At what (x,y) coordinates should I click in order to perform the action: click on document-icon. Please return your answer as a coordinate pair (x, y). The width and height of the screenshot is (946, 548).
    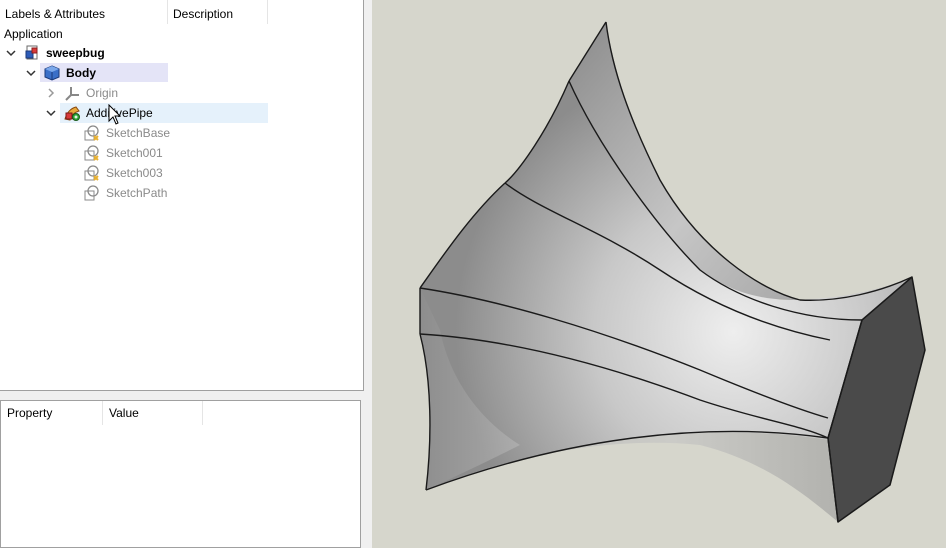
    Looking at the image, I should click on (31, 52).